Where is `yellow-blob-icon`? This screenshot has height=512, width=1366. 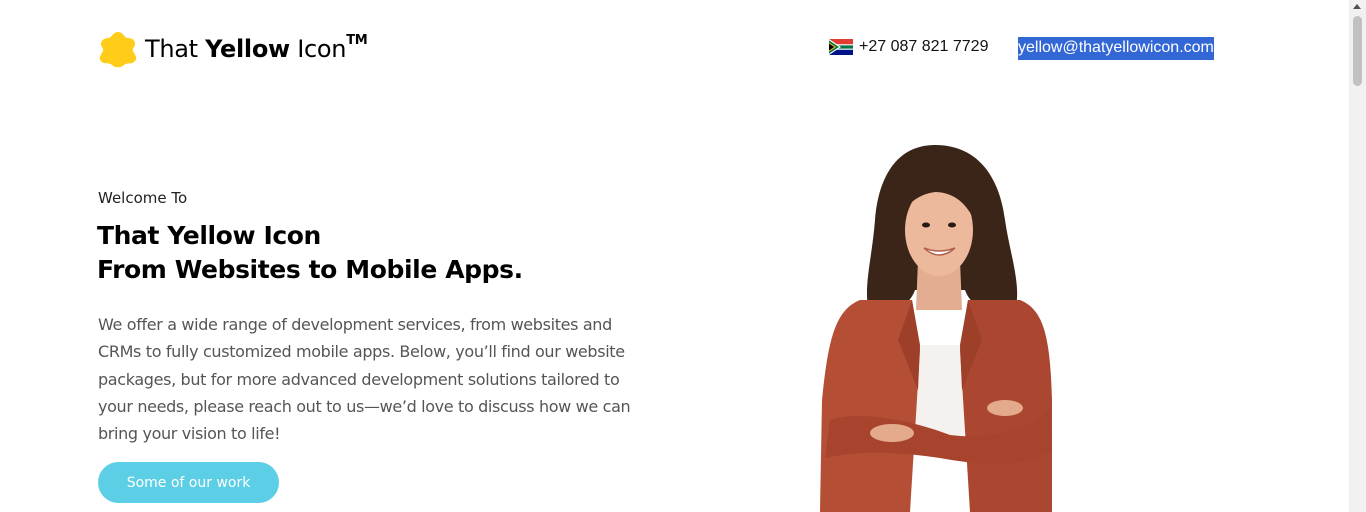 yellow-blob-icon is located at coordinates (118, 50).